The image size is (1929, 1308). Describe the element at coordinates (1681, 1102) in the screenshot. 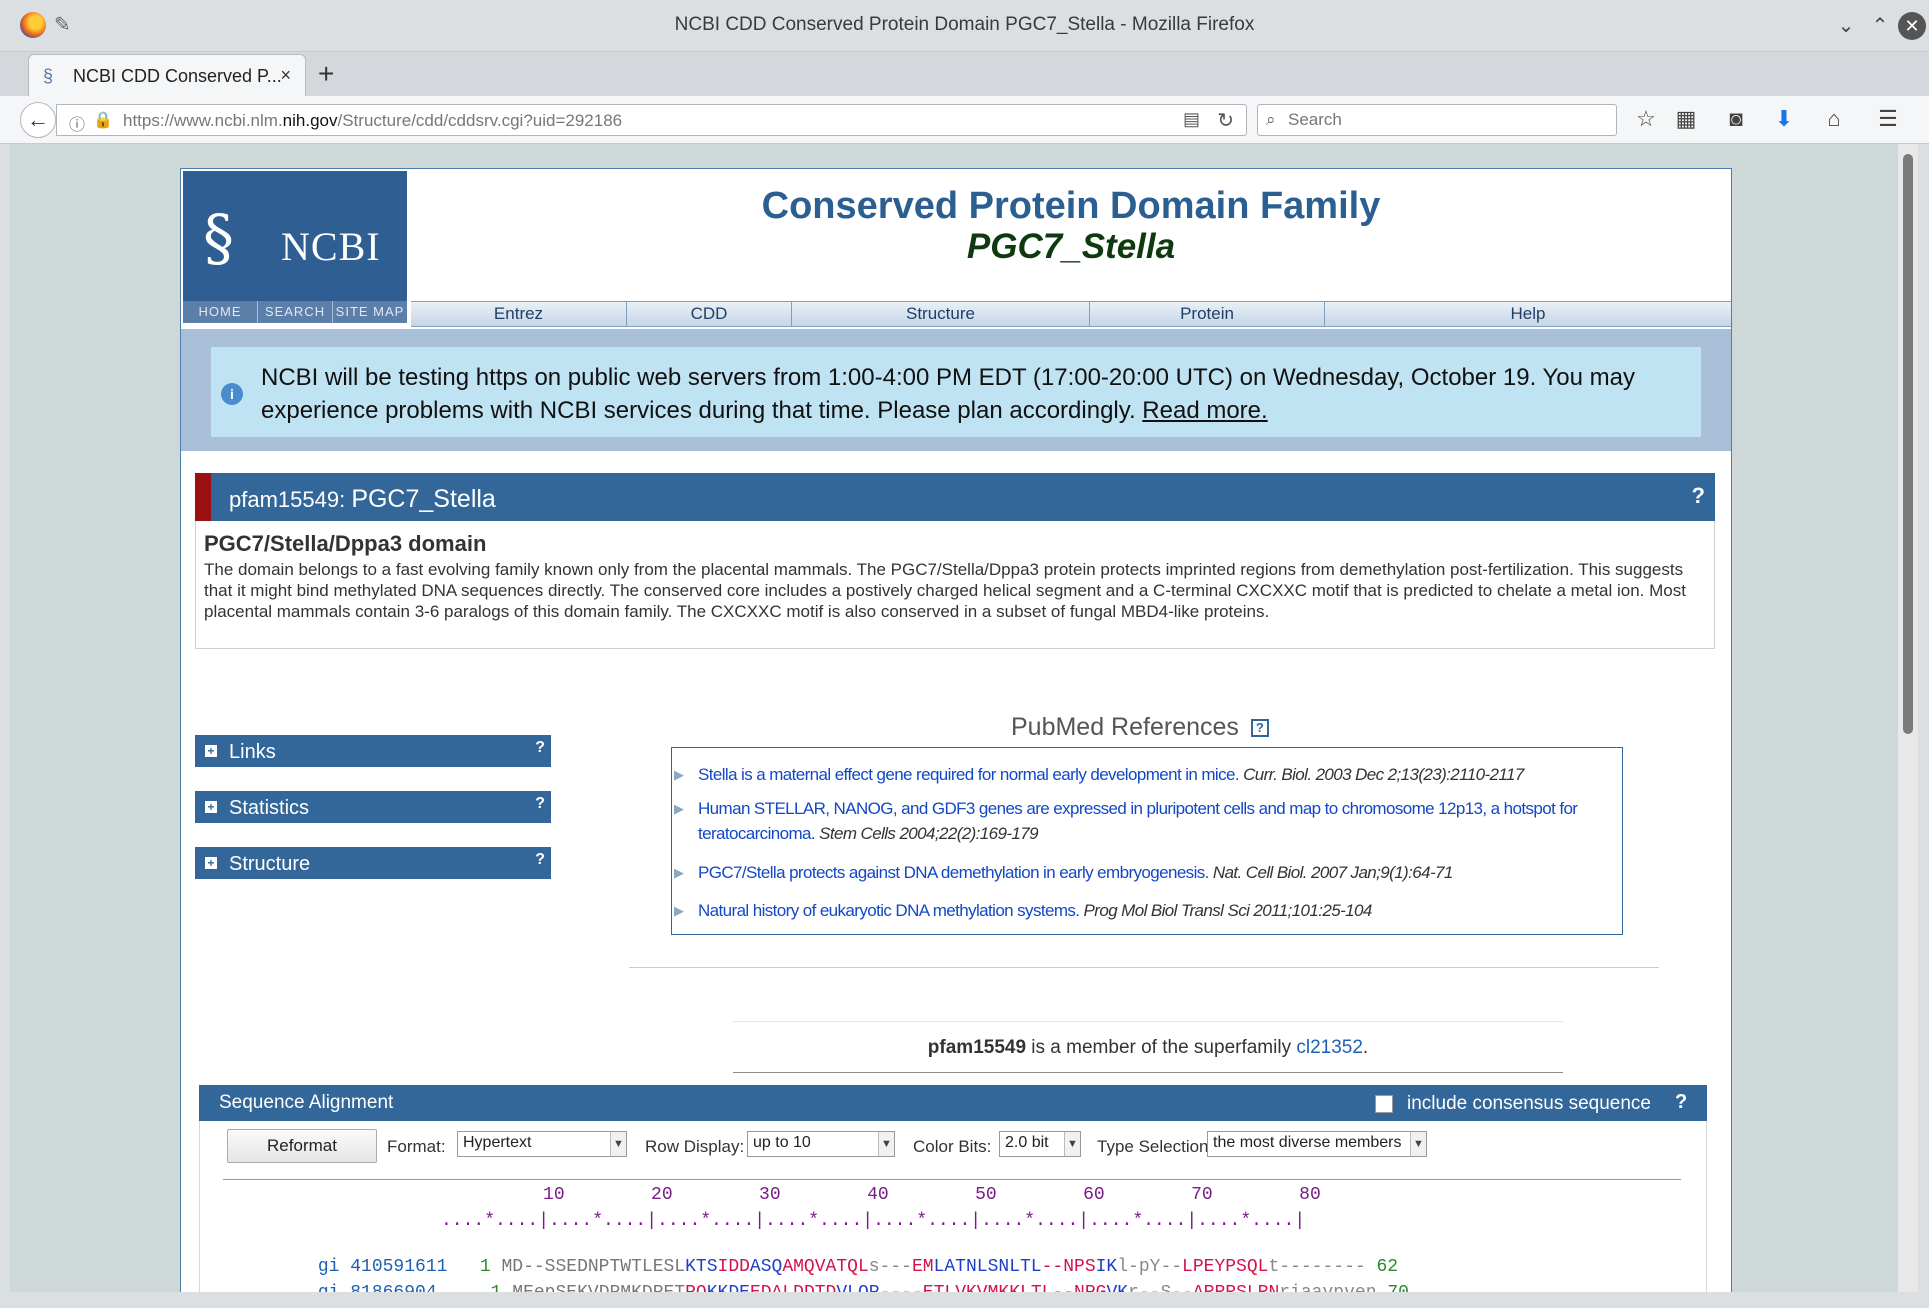

I see `alignment-help-icon: ?` at that location.